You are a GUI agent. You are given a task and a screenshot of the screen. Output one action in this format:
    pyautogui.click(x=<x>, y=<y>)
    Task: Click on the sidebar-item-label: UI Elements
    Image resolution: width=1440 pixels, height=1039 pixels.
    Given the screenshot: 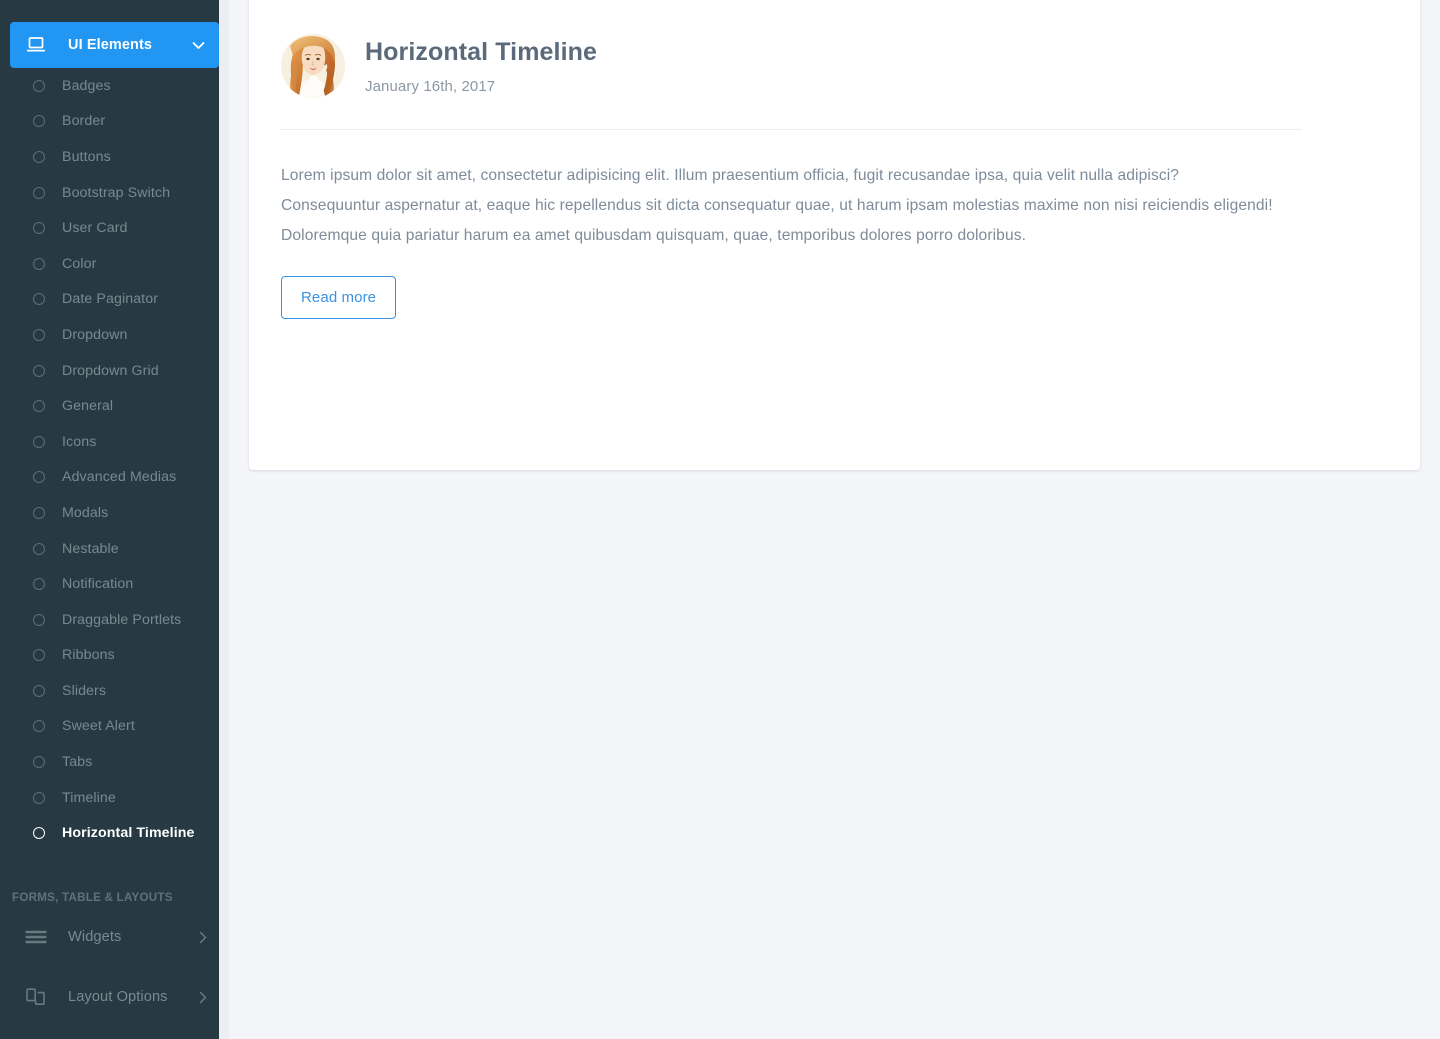 What is the action you would take?
    pyautogui.click(x=110, y=45)
    